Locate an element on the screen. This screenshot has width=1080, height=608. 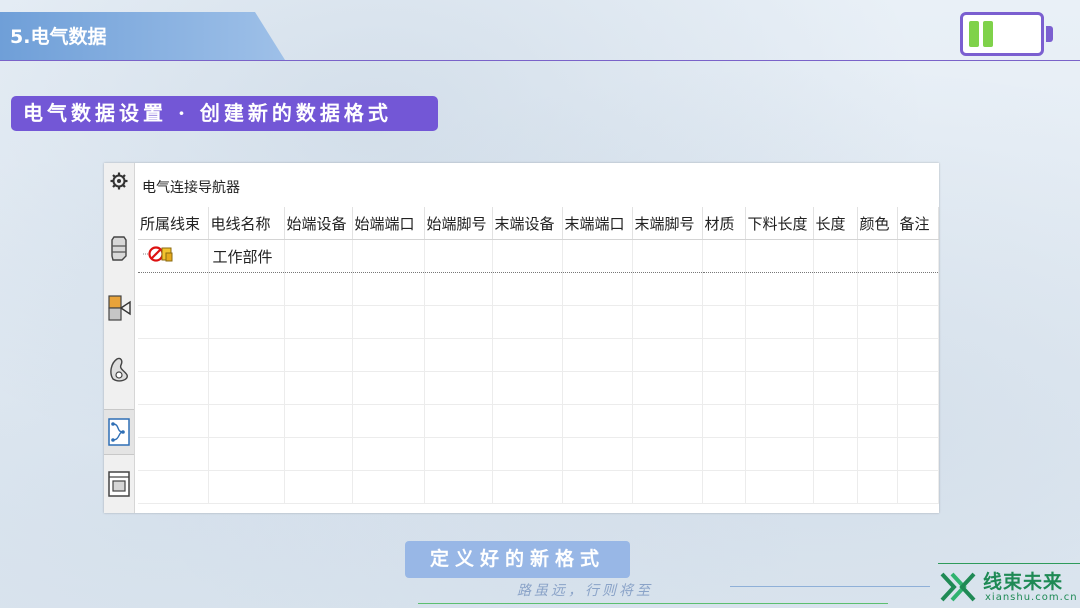
resource-bar is located at coordinates (119, 338).